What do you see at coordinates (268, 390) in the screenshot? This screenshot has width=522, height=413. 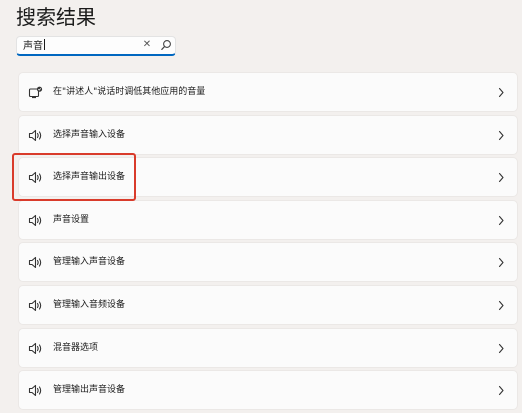 I see `result-item: 管理输出声音设备` at bounding box center [268, 390].